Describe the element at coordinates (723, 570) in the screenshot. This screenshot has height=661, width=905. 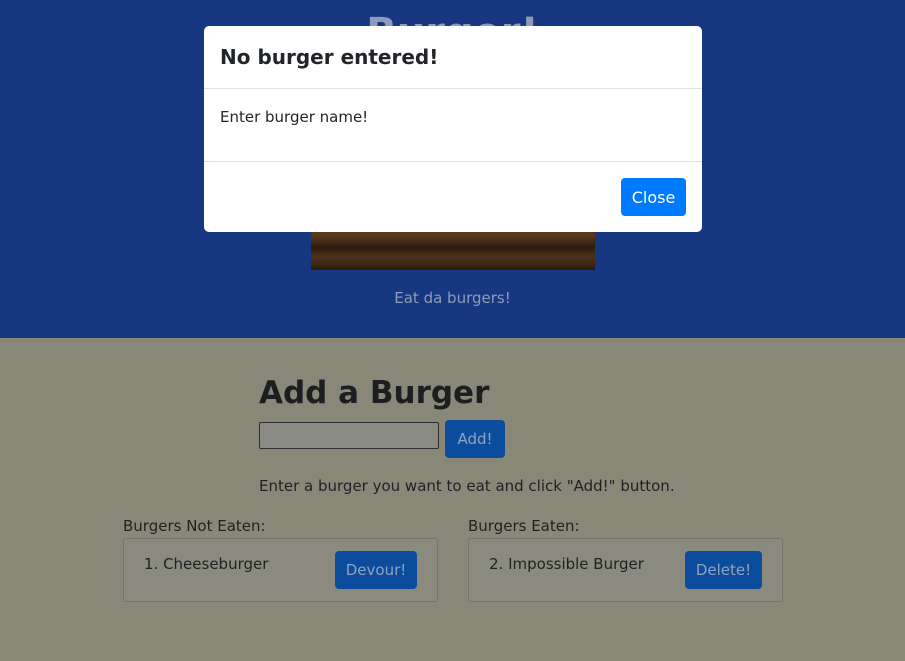
I see `delete-button: Delete!` at that location.